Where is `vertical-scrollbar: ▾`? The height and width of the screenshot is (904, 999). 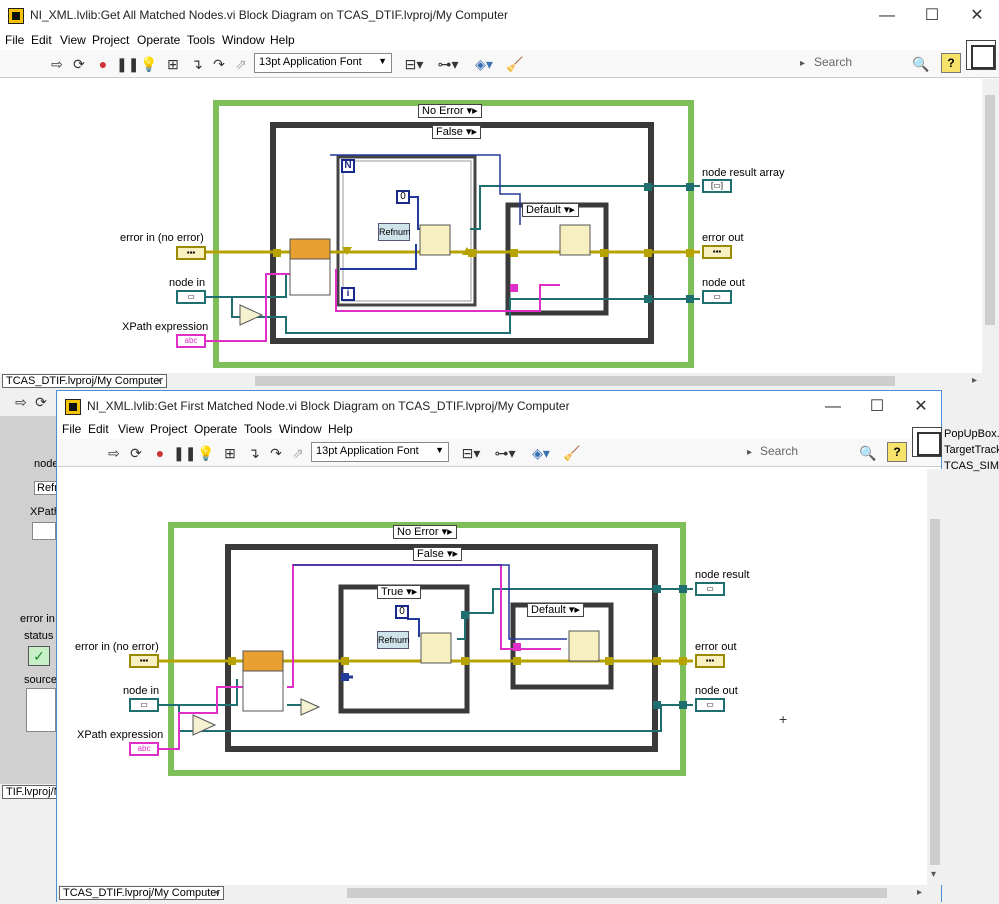 vertical-scrollbar: ▾ is located at coordinates (935, 677).